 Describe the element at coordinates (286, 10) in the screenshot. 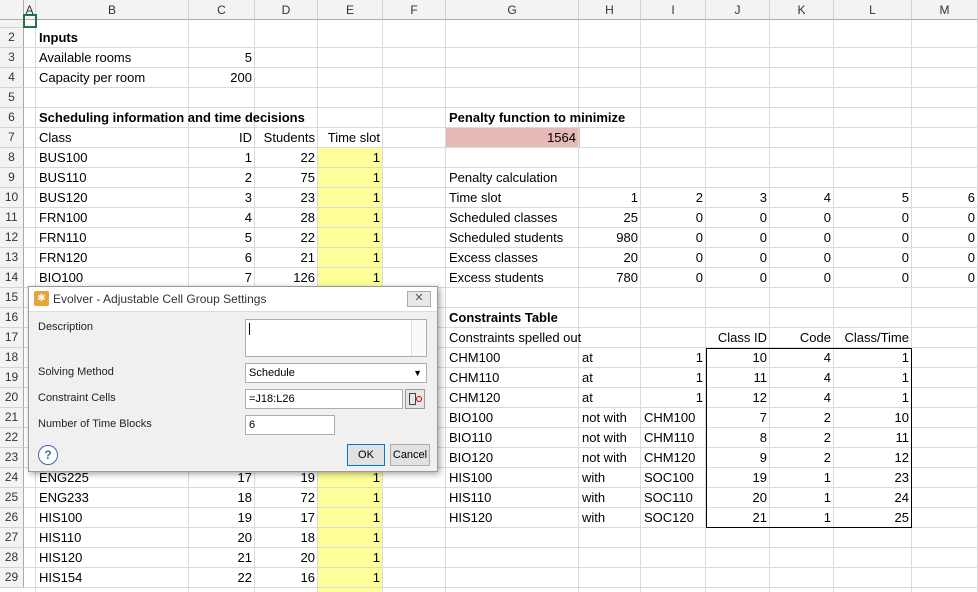

I see `column-header-d: D` at that location.